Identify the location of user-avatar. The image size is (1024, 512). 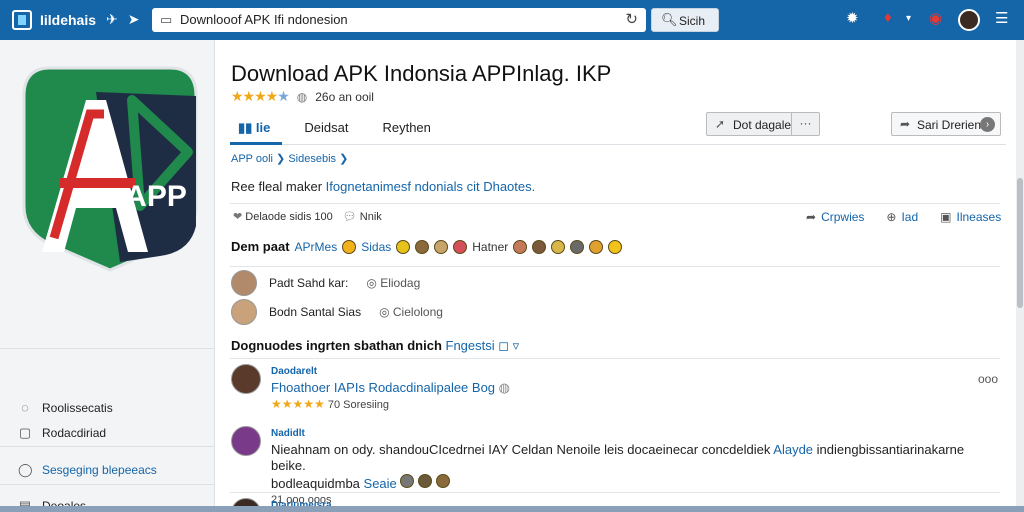
(969, 20).